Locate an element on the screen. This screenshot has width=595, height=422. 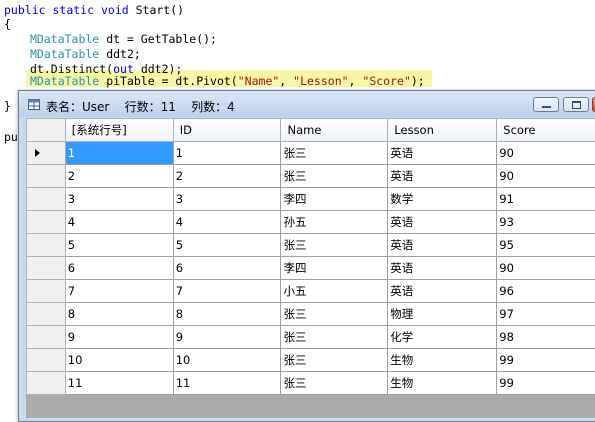
maximize-button is located at coordinates (576, 104).